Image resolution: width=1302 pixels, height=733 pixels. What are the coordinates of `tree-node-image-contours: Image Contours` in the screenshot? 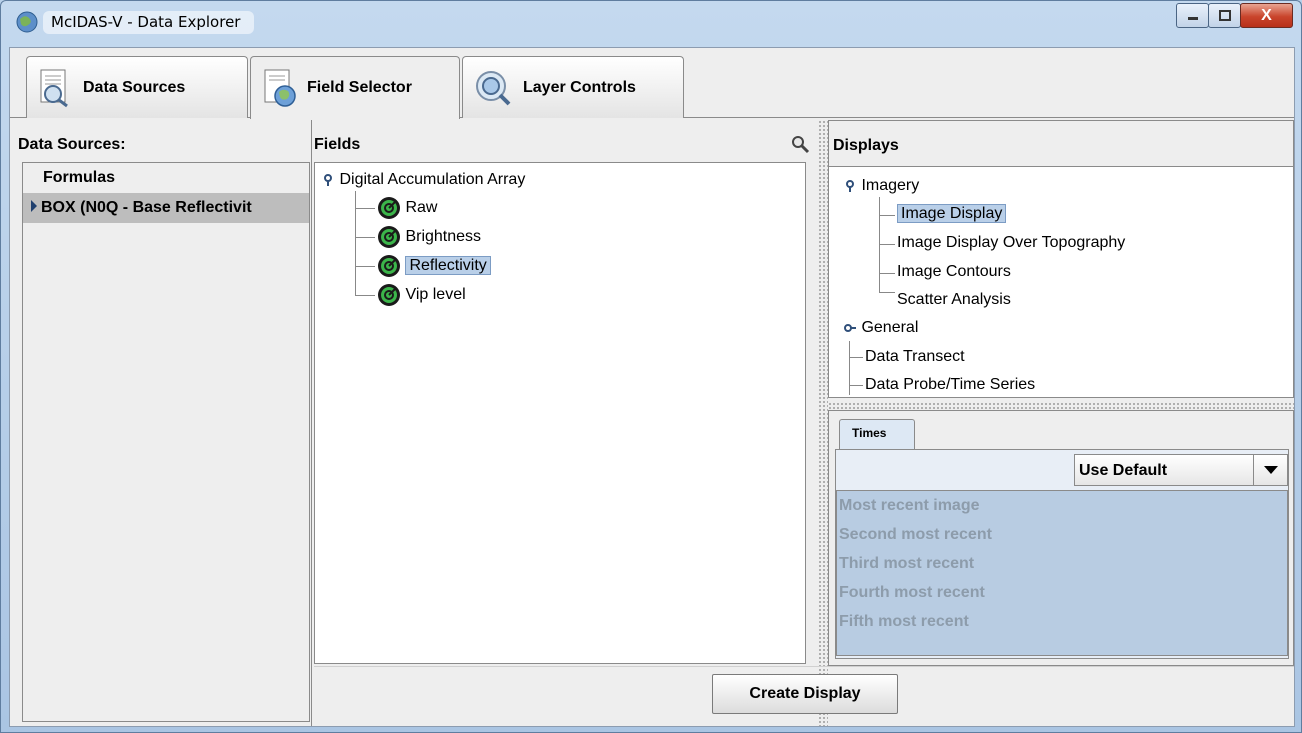 It's located at (954, 272).